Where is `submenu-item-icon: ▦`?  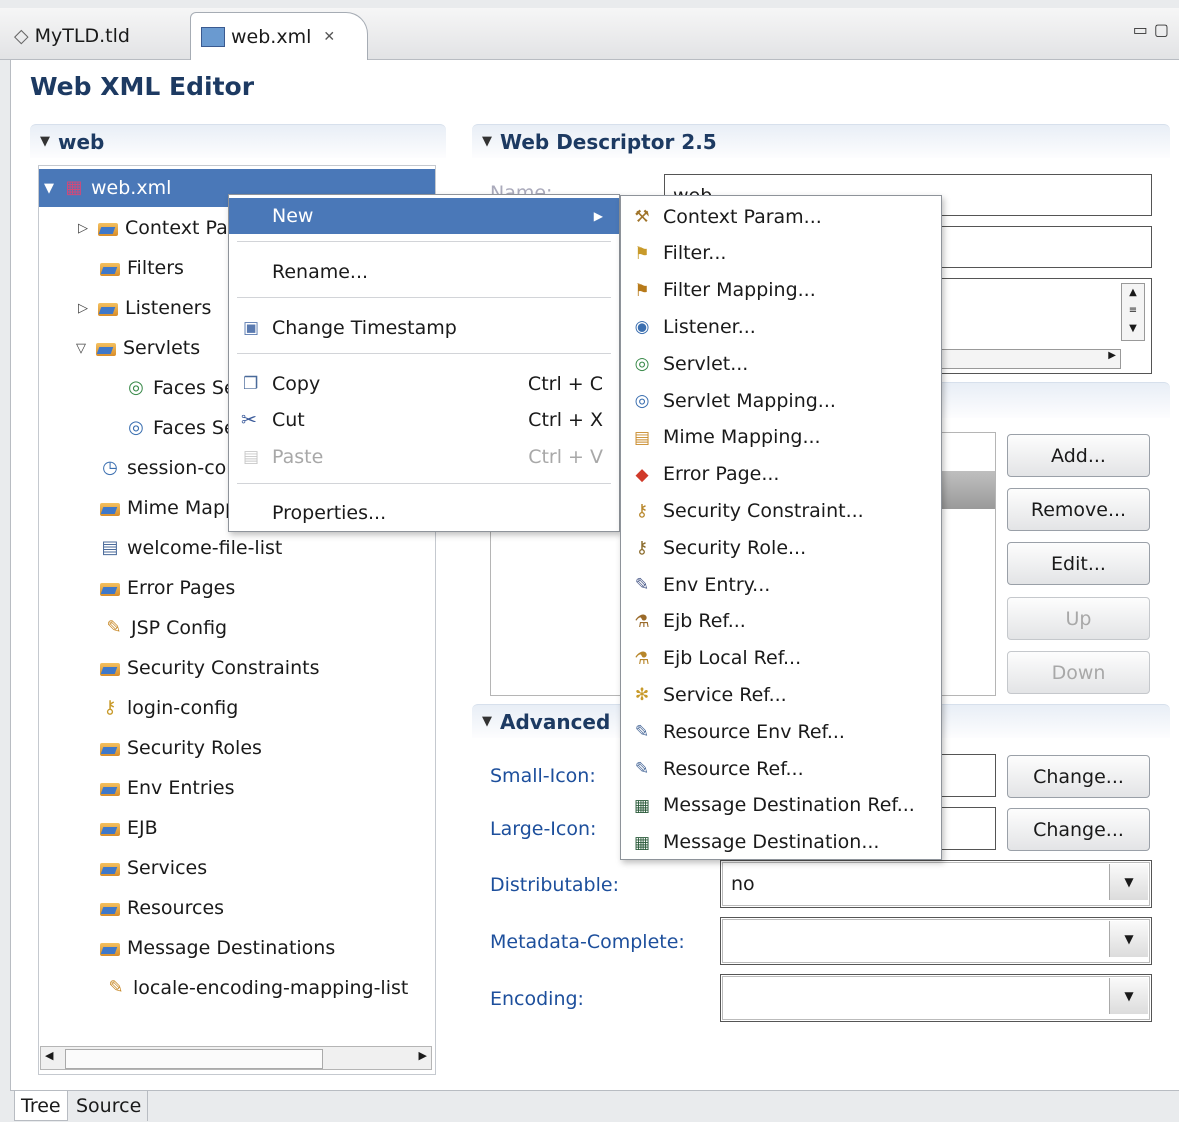
submenu-item-icon: ▦ is located at coordinates (642, 805).